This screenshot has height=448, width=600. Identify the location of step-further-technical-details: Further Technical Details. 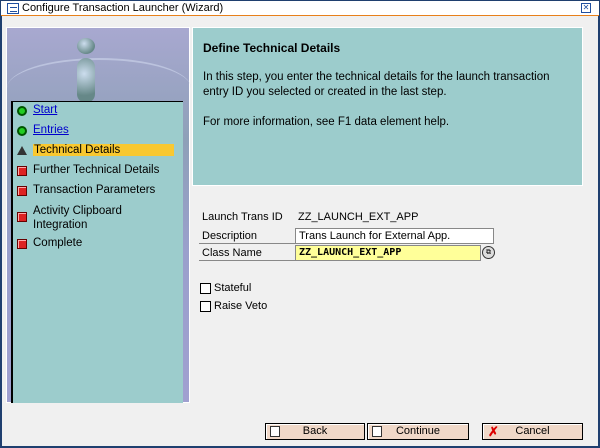
(98, 172).